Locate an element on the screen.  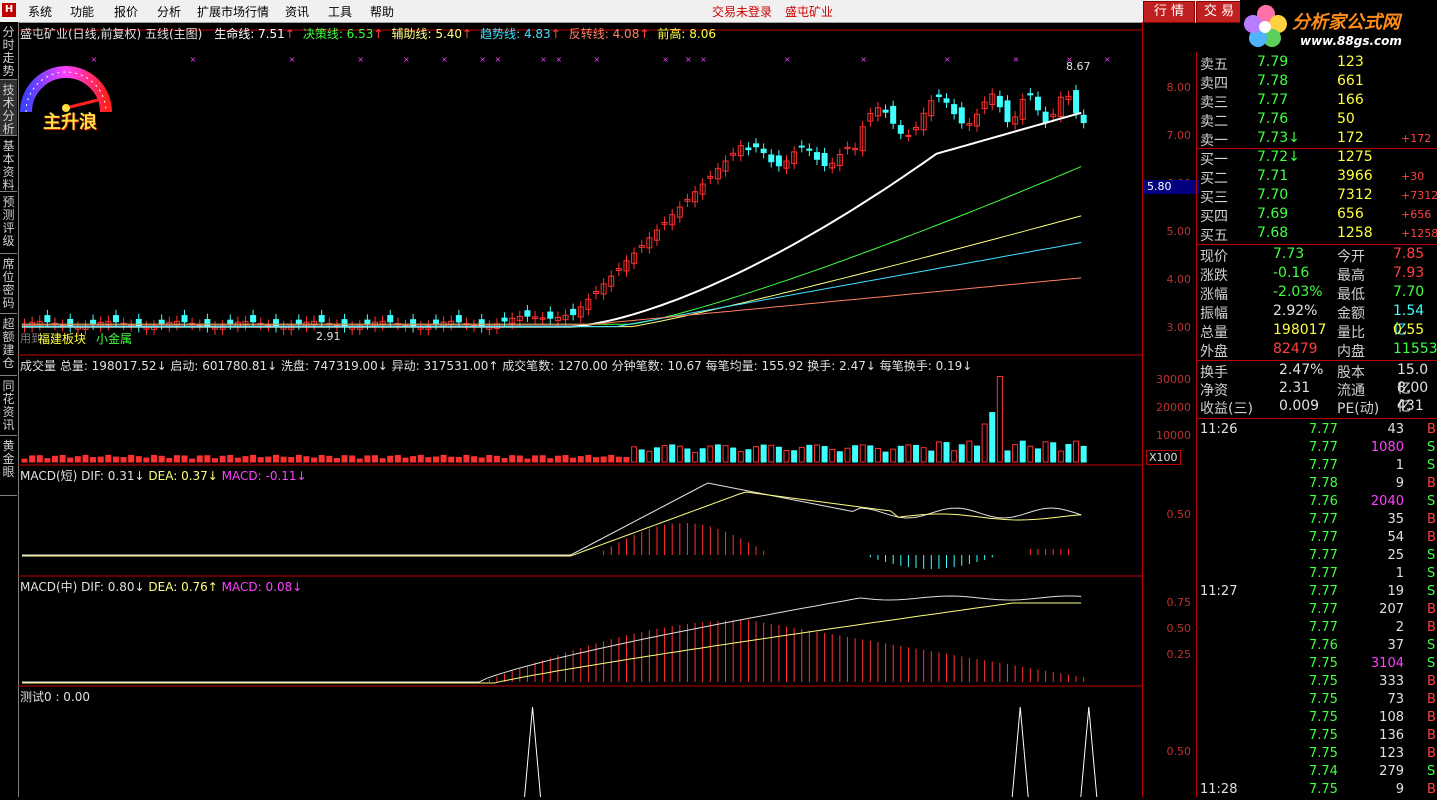
fund-label: PE(动) is located at coordinates (1358, 409).